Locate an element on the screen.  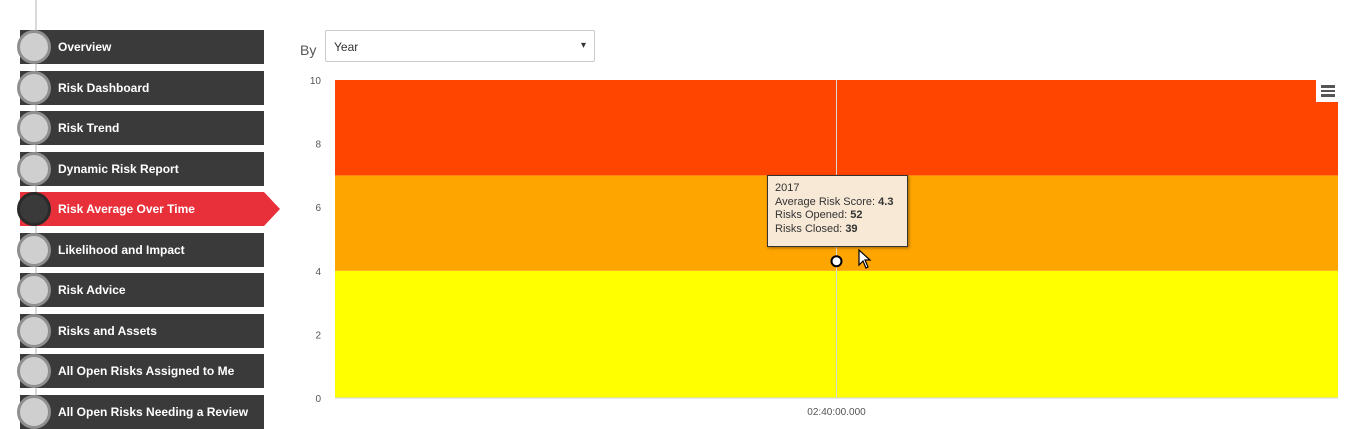
sidebar-item-overview: Overview is located at coordinates (140, 47).